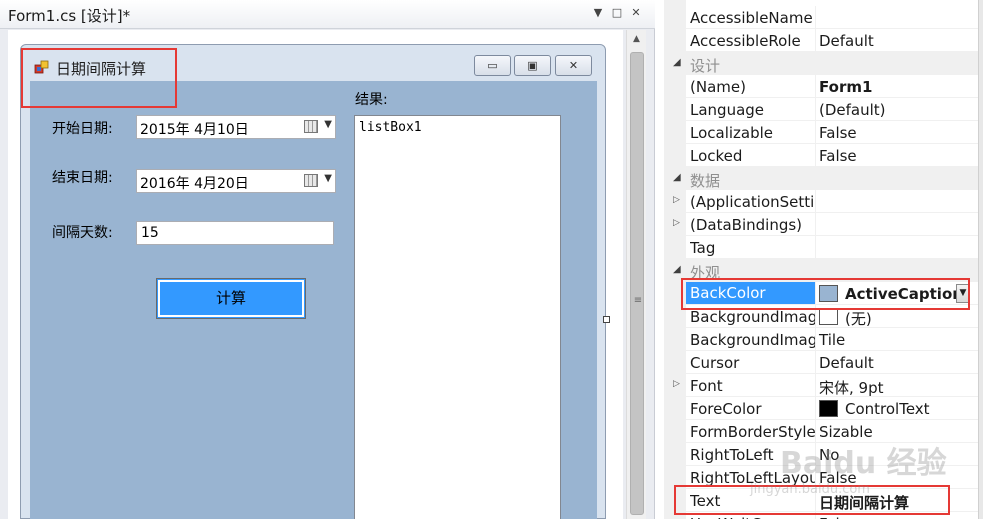 This screenshot has width=983, height=519. Describe the element at coordinates (69, 15) in the screenshot. I see `document-tab-title: Form1.cs [设计]*` at that location.